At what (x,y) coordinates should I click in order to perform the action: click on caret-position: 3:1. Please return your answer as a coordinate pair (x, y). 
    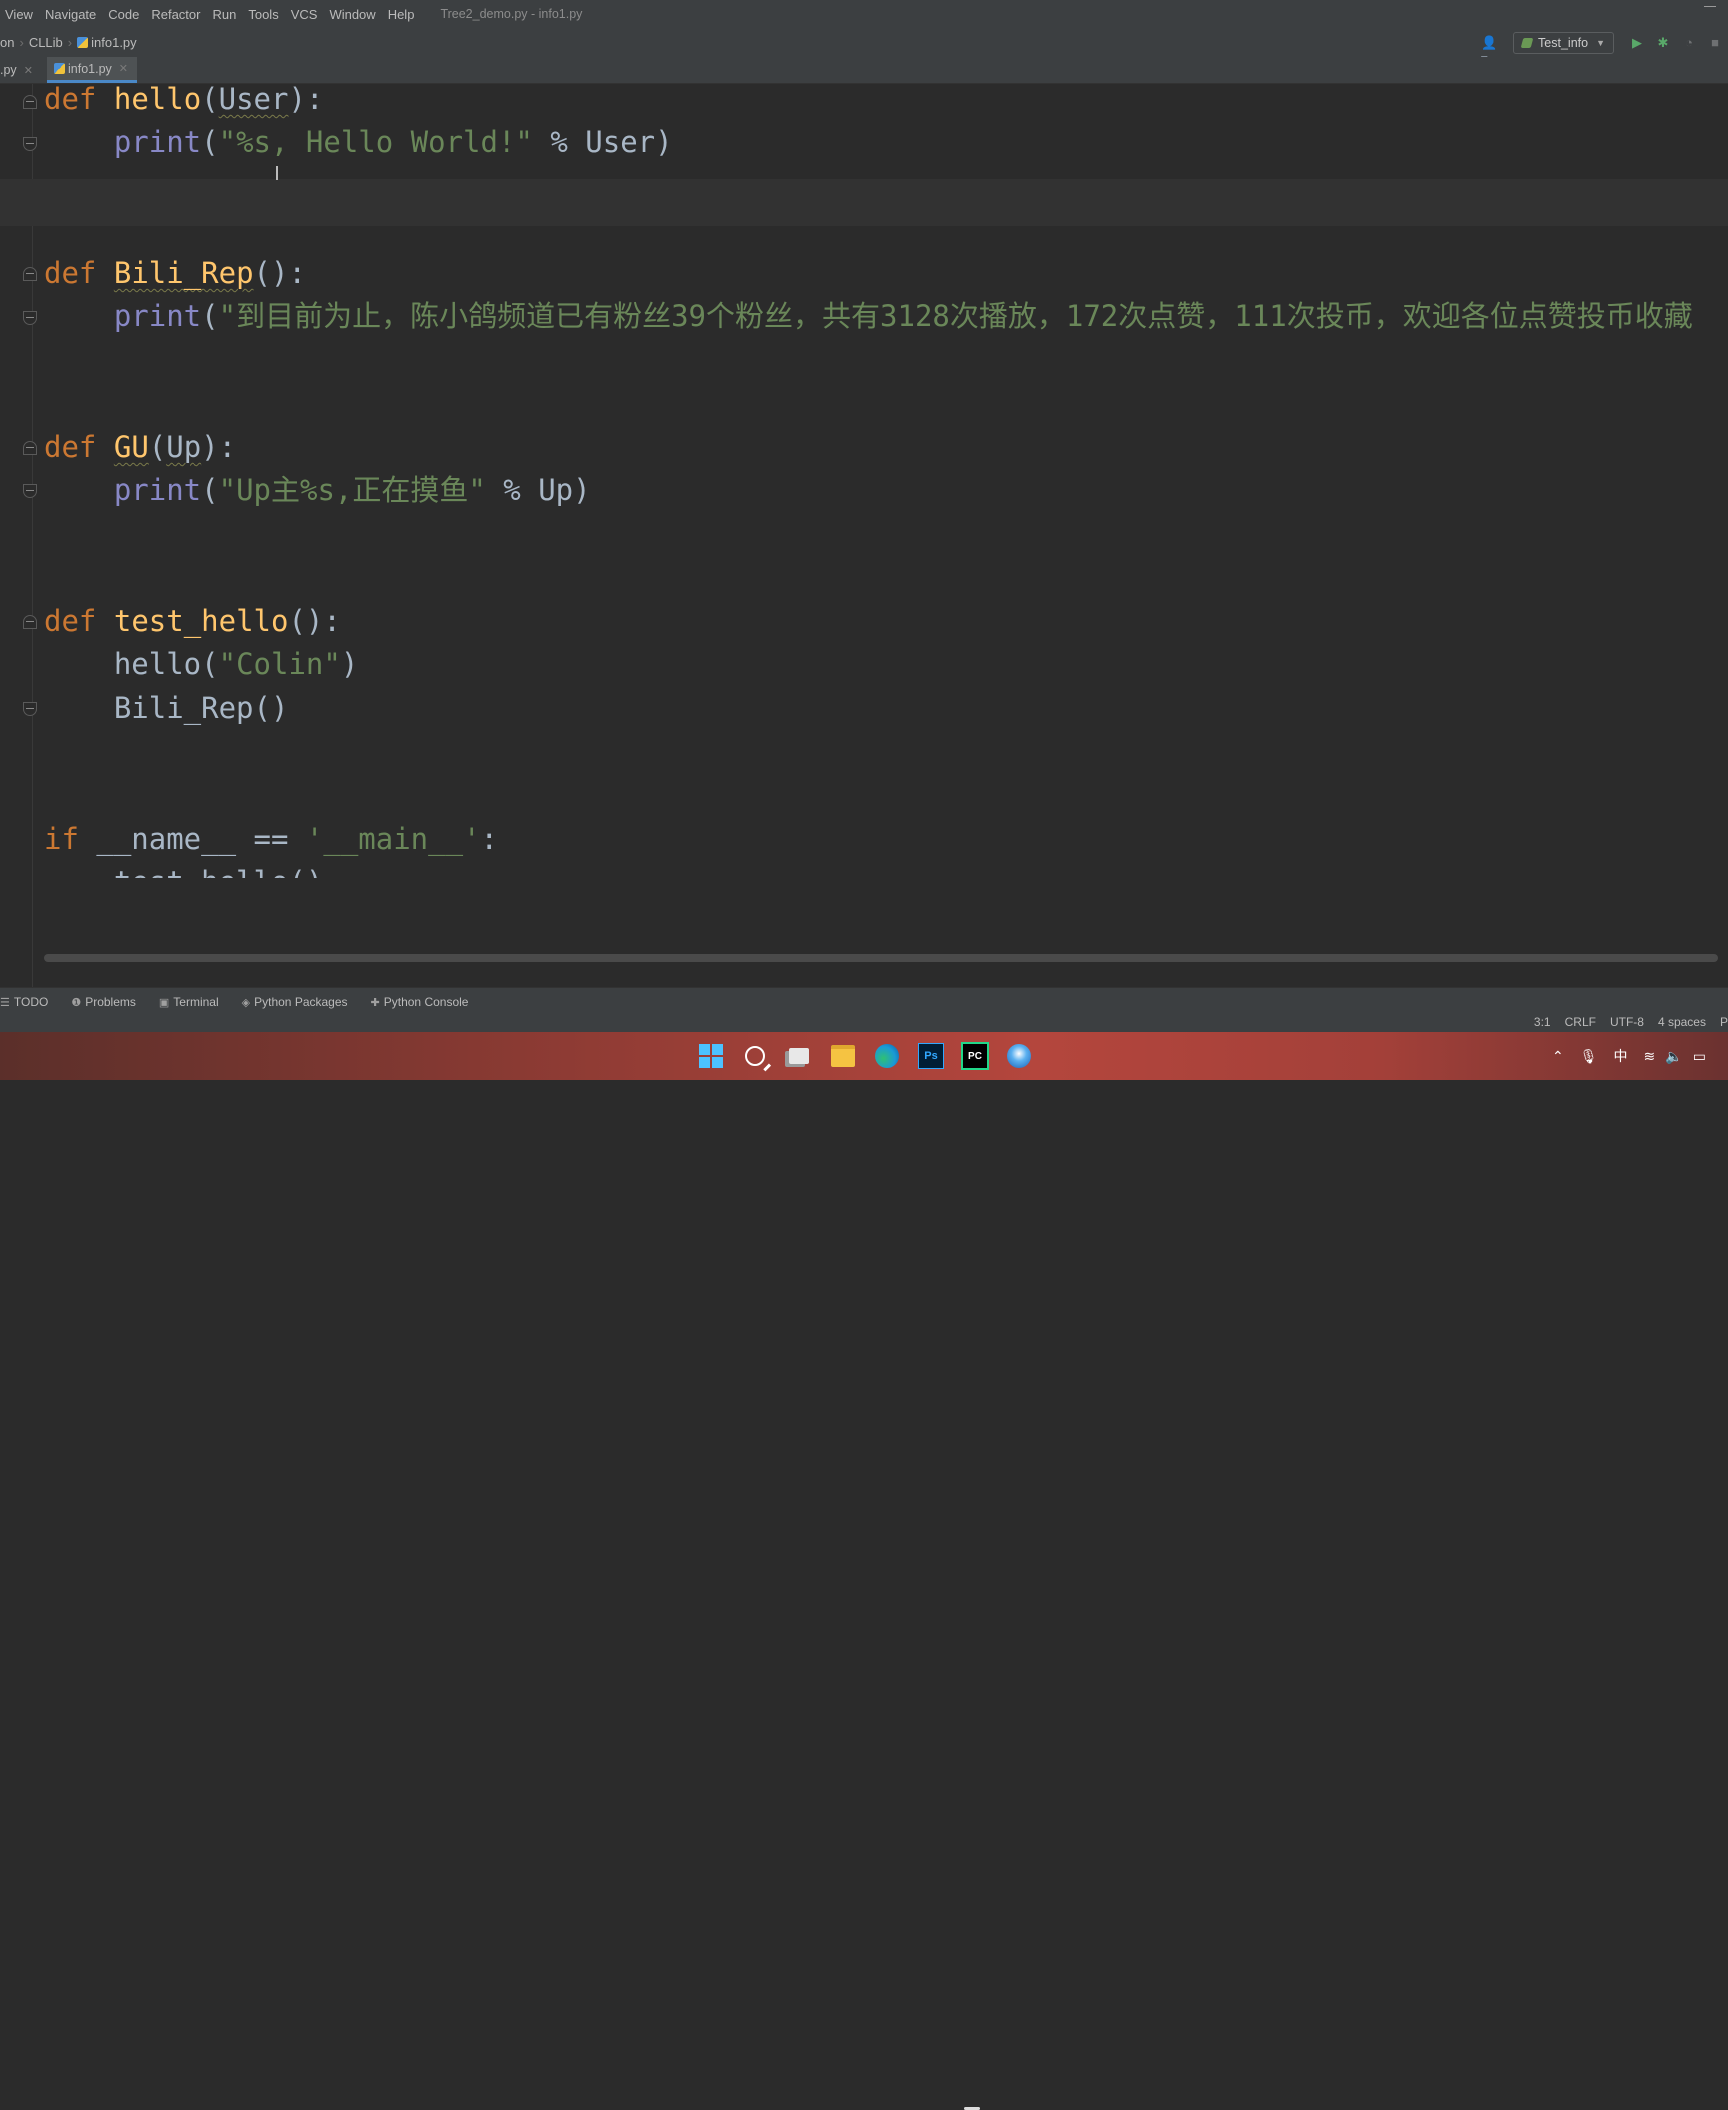
    Looking at the image, I should click on (1542, 1022).